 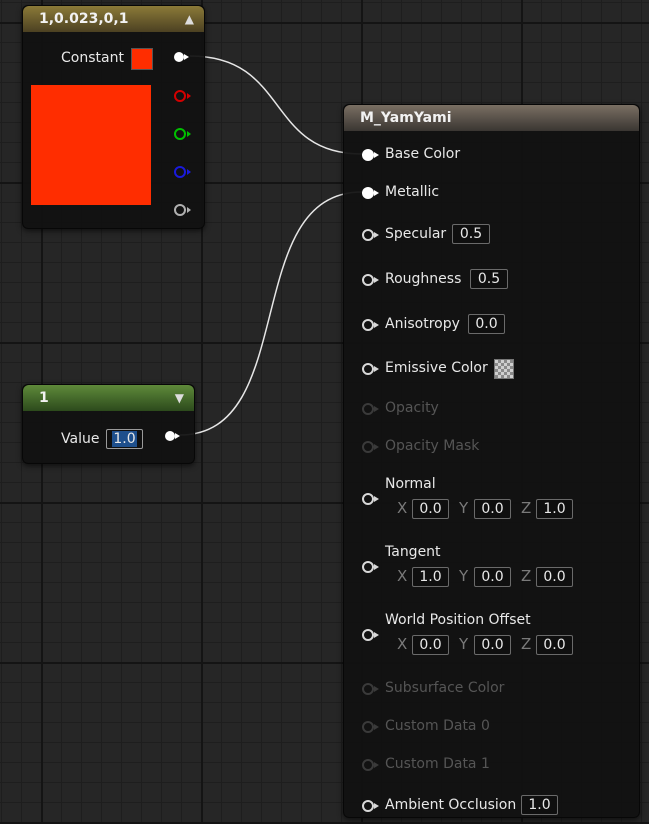 What do you see at coordinates (182, 210) in the screenshot?
I see `output-pin-alpha` at bounding box center [182, 210].